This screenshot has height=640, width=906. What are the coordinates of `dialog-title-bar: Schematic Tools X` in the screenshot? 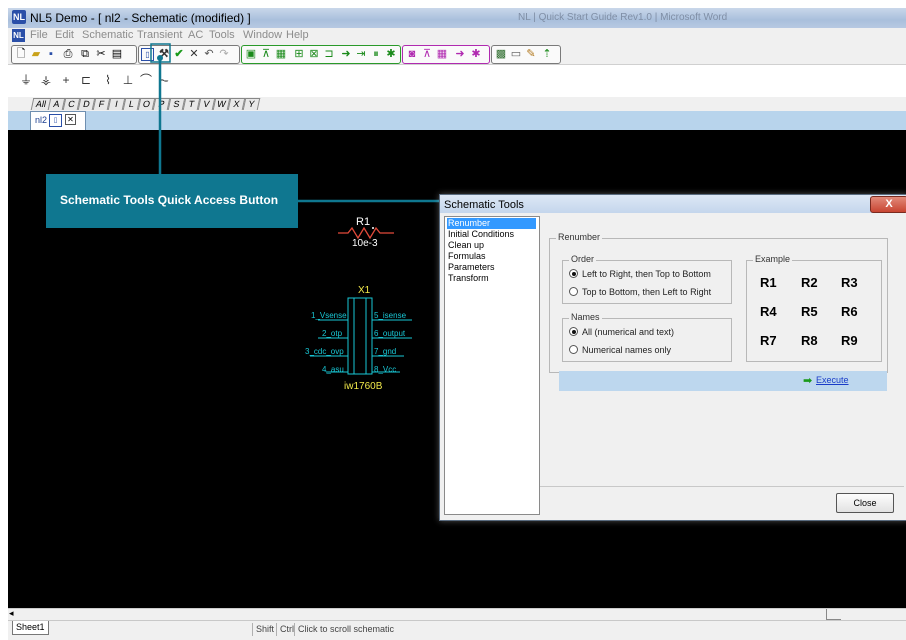 It's located at (673, 204).